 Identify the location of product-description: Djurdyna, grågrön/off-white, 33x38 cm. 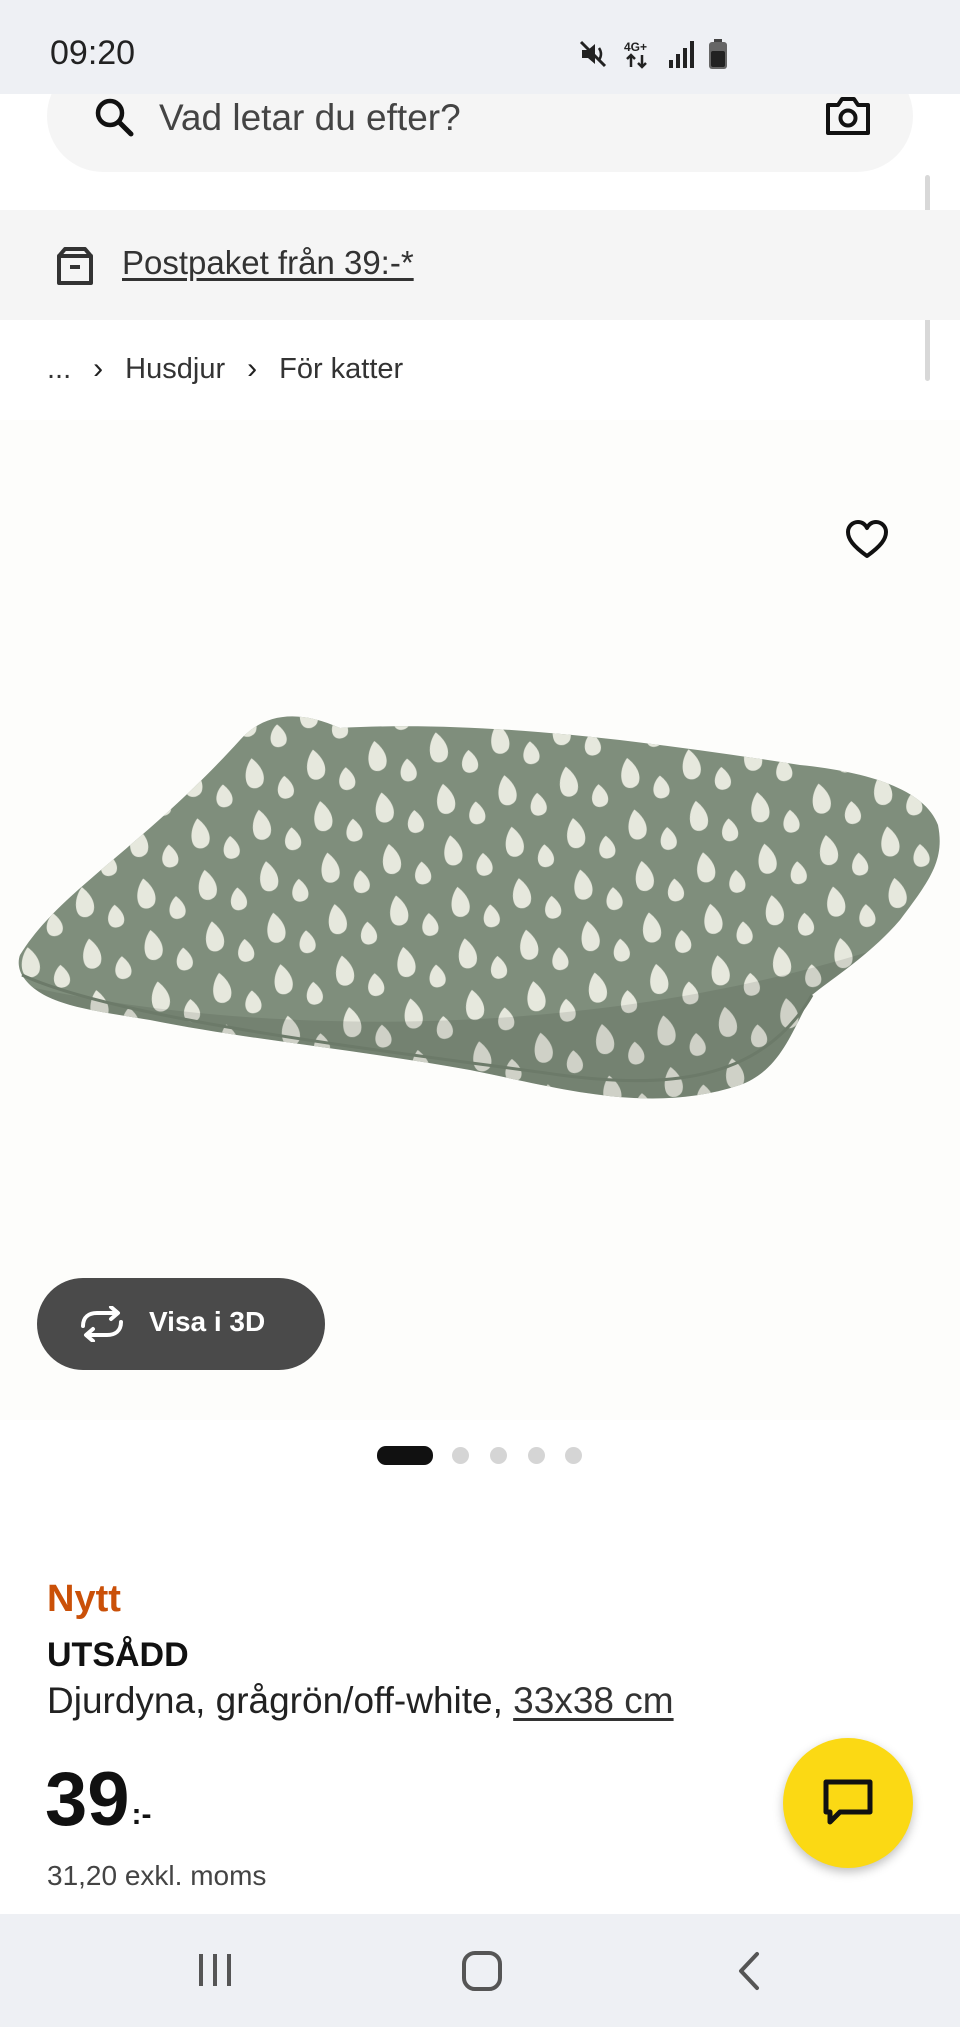
(360, 1701).